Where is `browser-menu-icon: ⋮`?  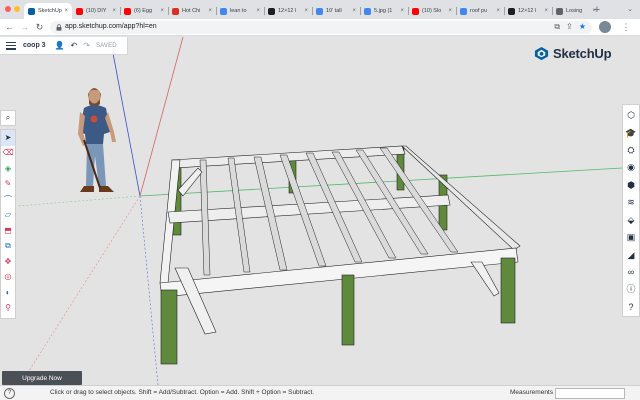 browser-menu-icon: ⋮ is located at coordinates (626, 27).